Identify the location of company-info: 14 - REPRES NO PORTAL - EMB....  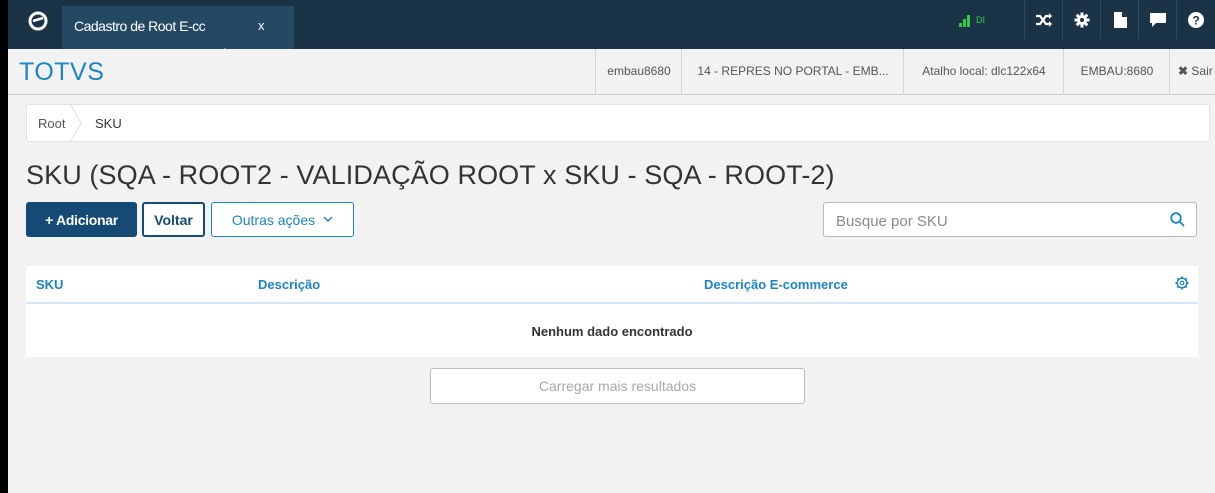
(792, 71).